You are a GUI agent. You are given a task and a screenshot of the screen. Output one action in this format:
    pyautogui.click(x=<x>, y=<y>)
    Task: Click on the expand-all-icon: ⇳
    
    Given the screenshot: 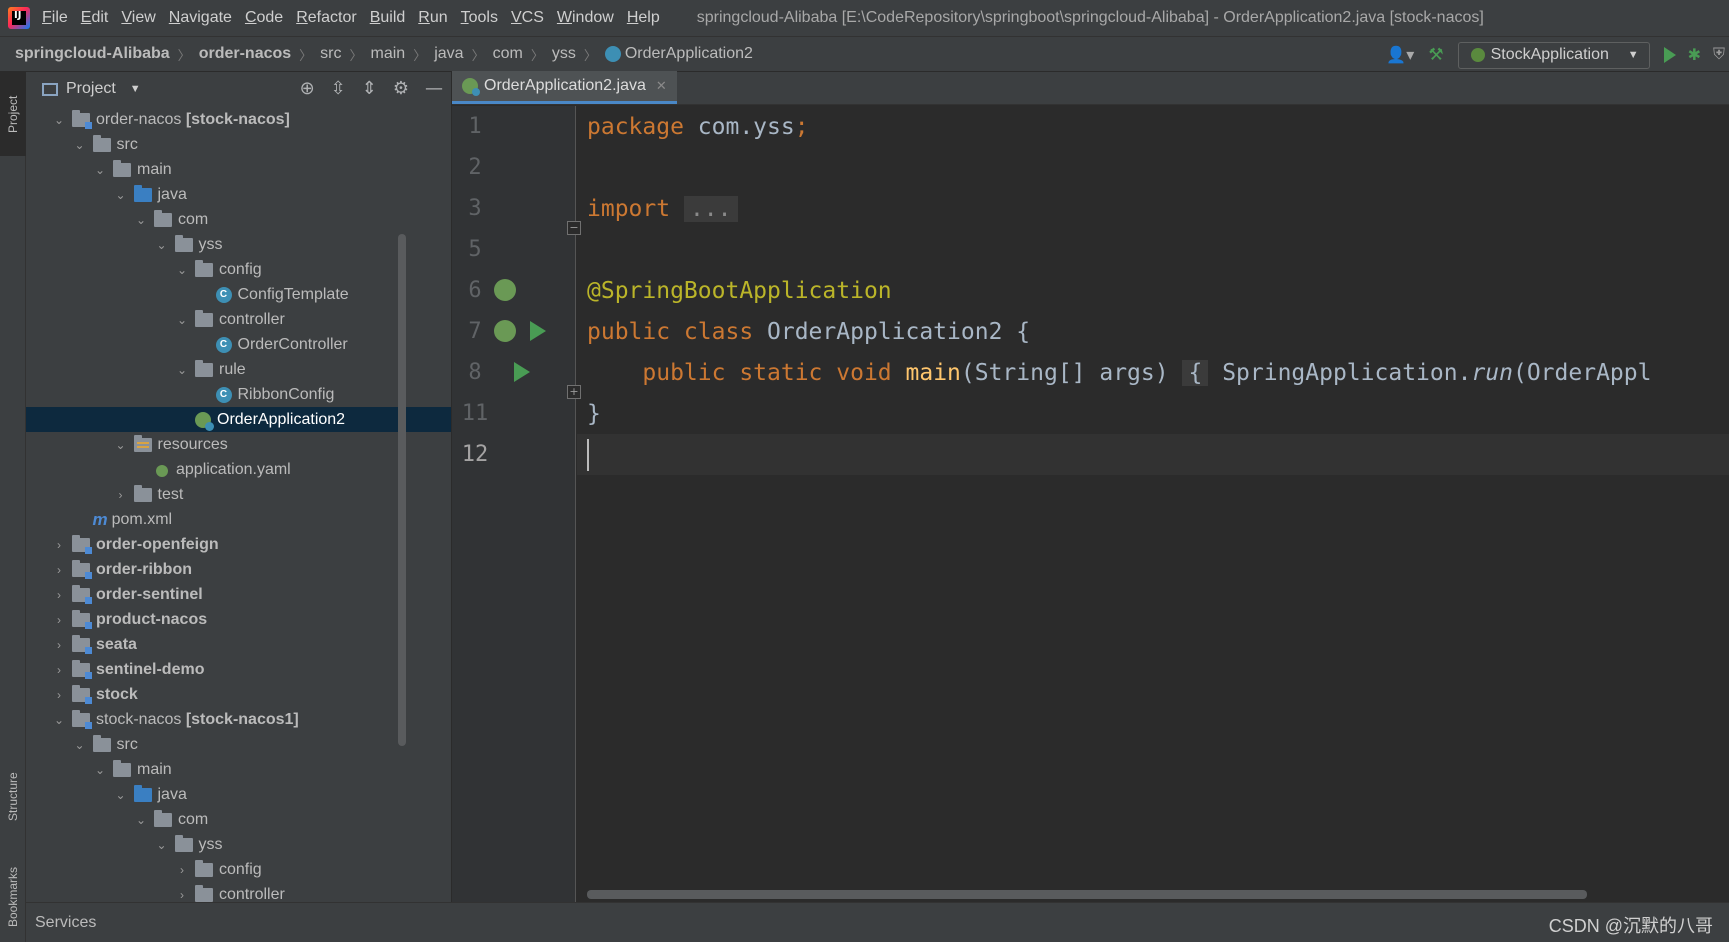 What is the action you would take?
    pyautogui.click(x=338, y=88)
    